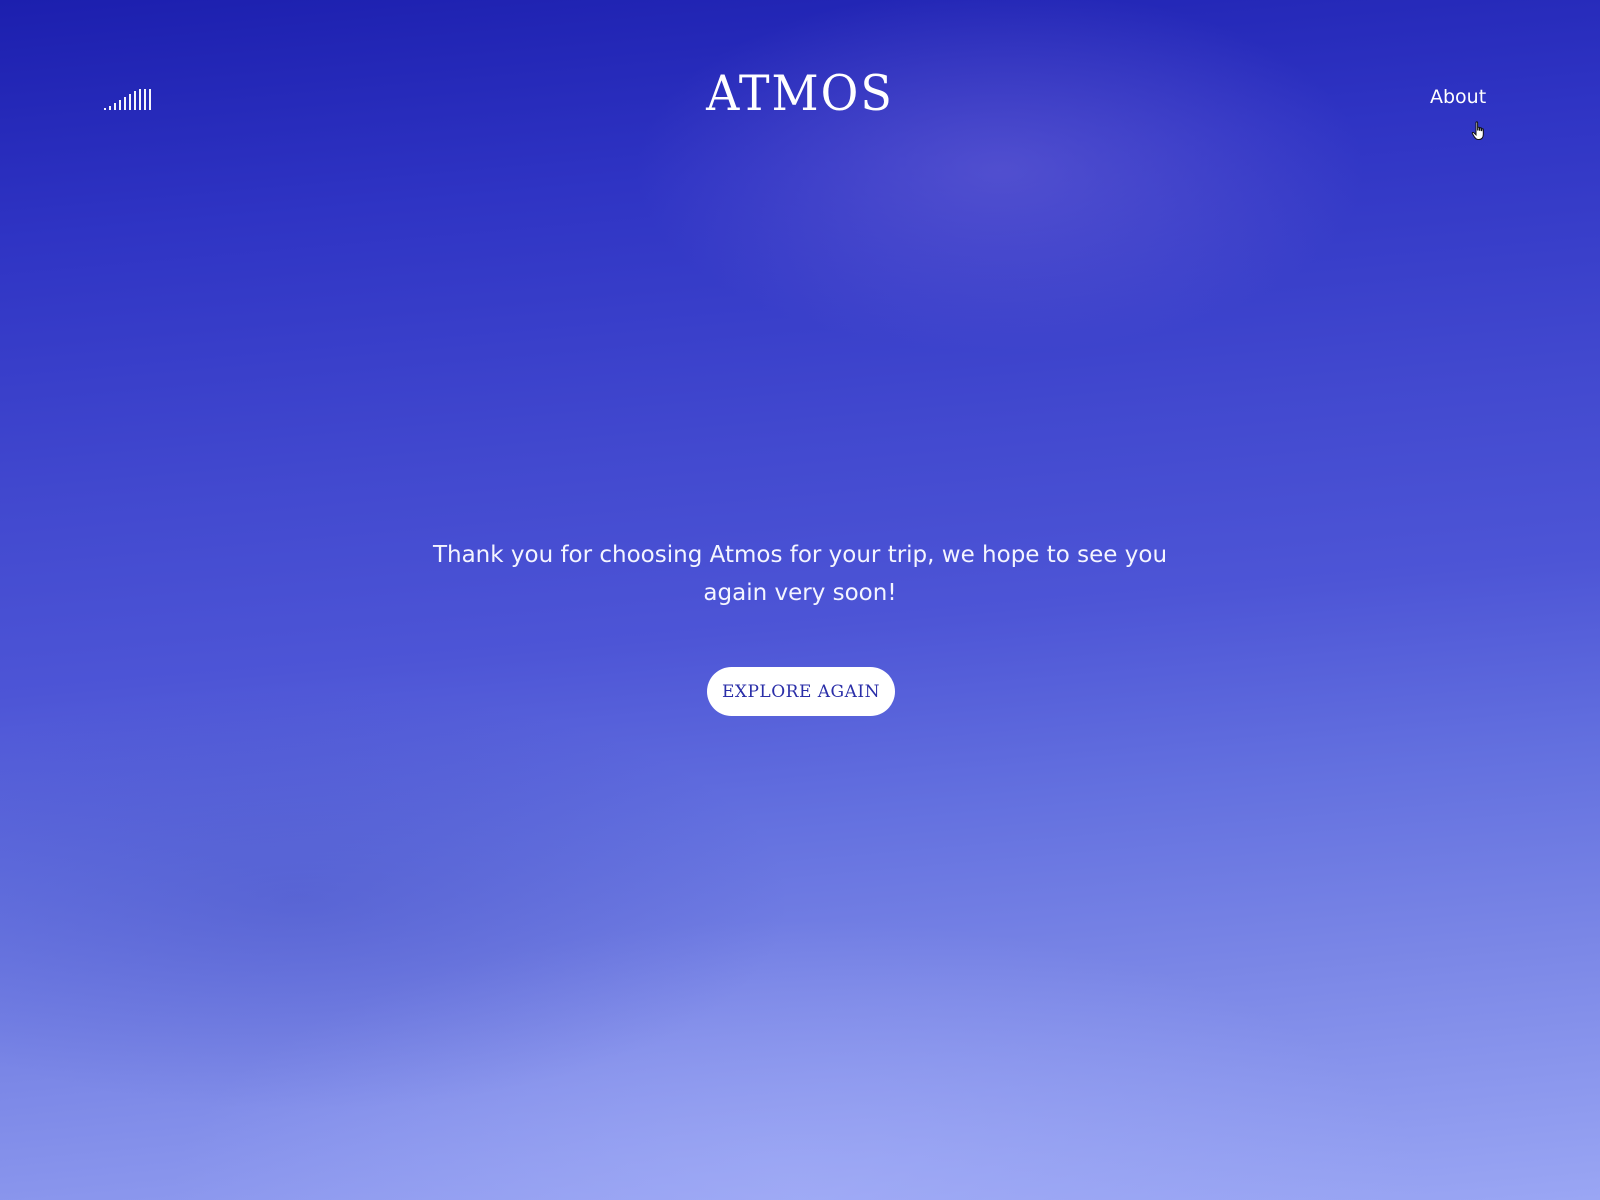 This screenshot has width=1600, height=1200. What do you see at coordinates (132, 98) in the screenshot?
I see `sound-bars-icon` at bounding box center [132, 98].